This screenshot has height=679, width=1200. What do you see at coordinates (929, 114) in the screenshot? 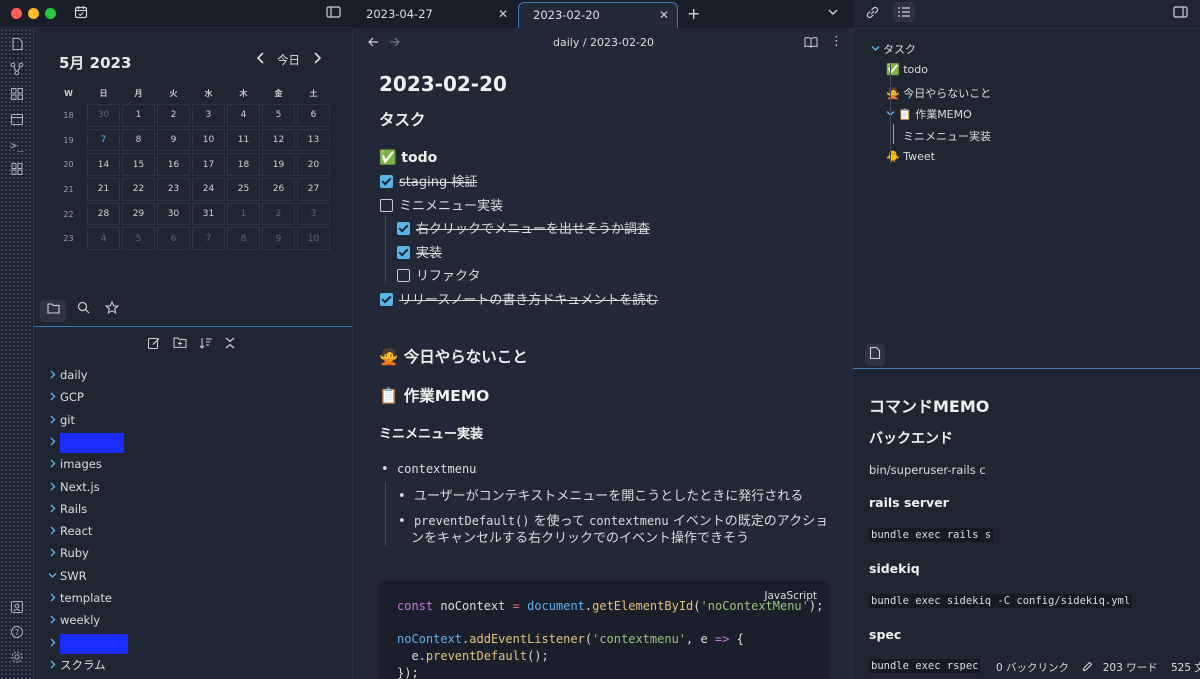
I see `outline-item: 📋 作業MEMO` at bounding box center [929, 114].